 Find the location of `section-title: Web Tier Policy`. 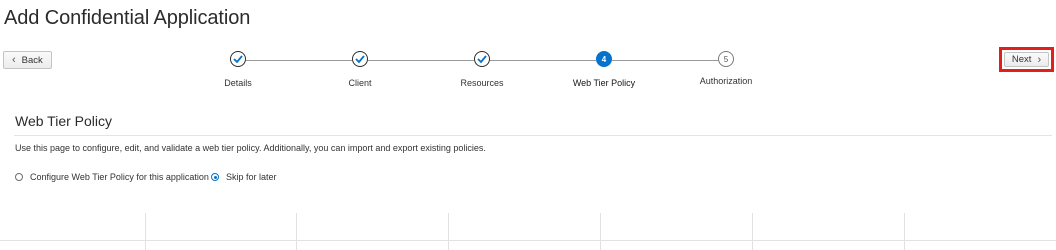

section-title: Web Tier Policy is located at coordinates (63, 121).